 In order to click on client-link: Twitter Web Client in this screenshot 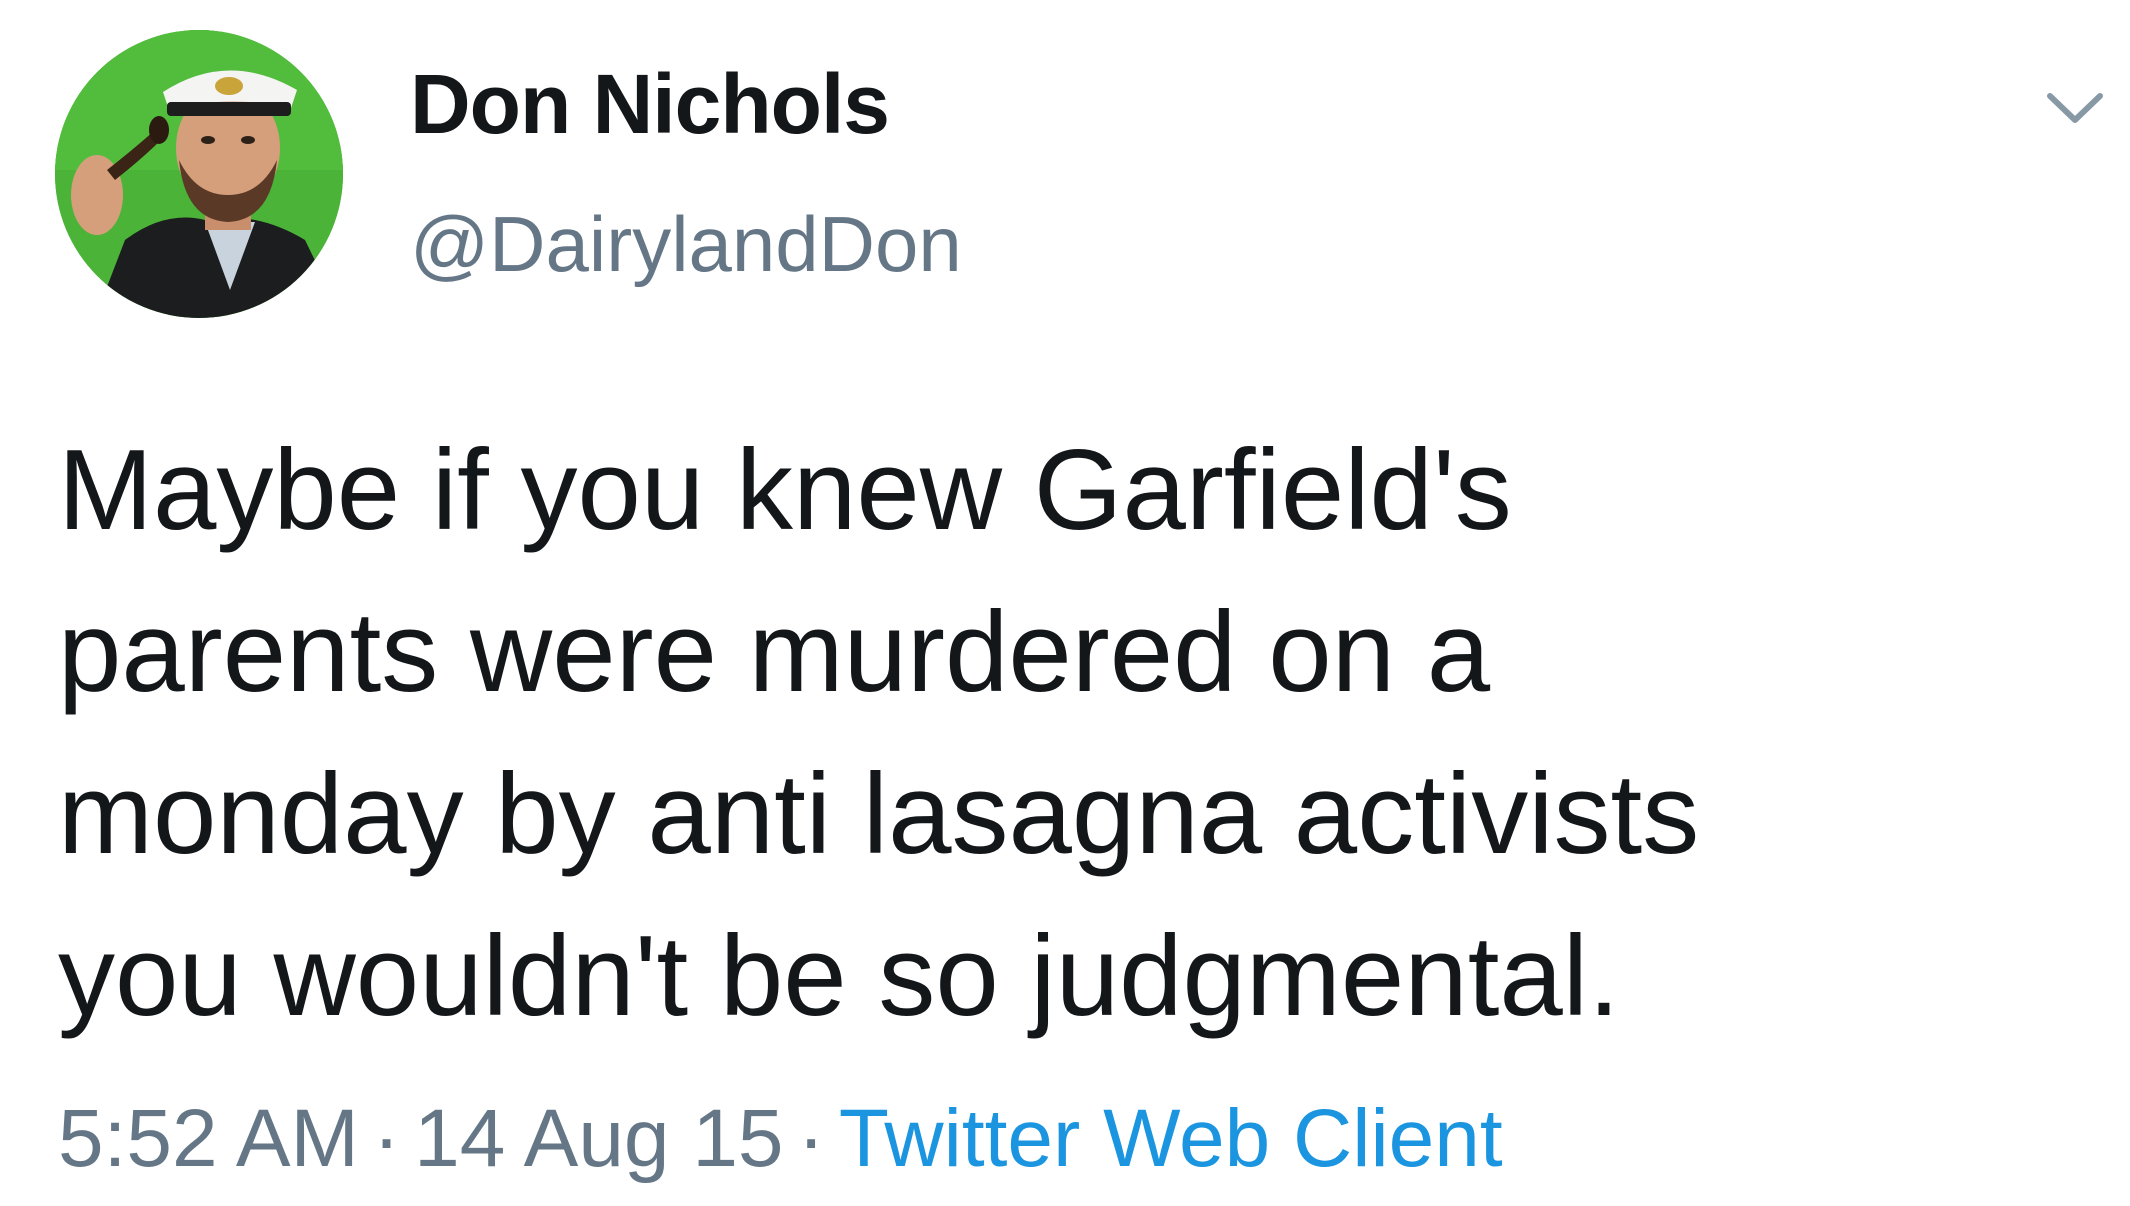, I will do `click(1171, 1138)`.